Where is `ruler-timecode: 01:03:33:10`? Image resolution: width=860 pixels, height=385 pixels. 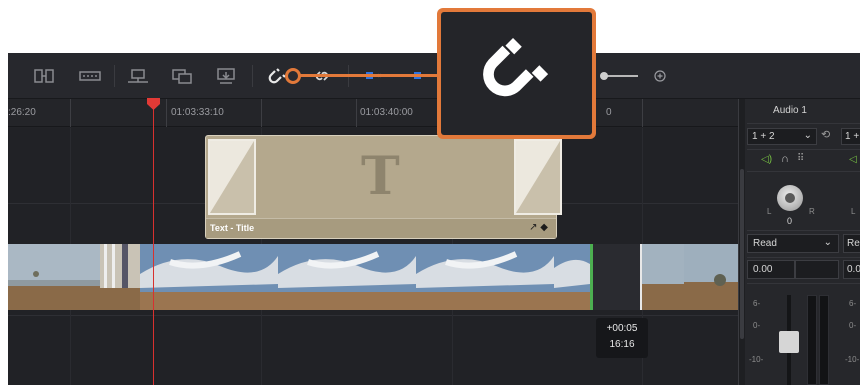
ruler-timecode: 01:03:33:10 is located at coordinates (197, 112).